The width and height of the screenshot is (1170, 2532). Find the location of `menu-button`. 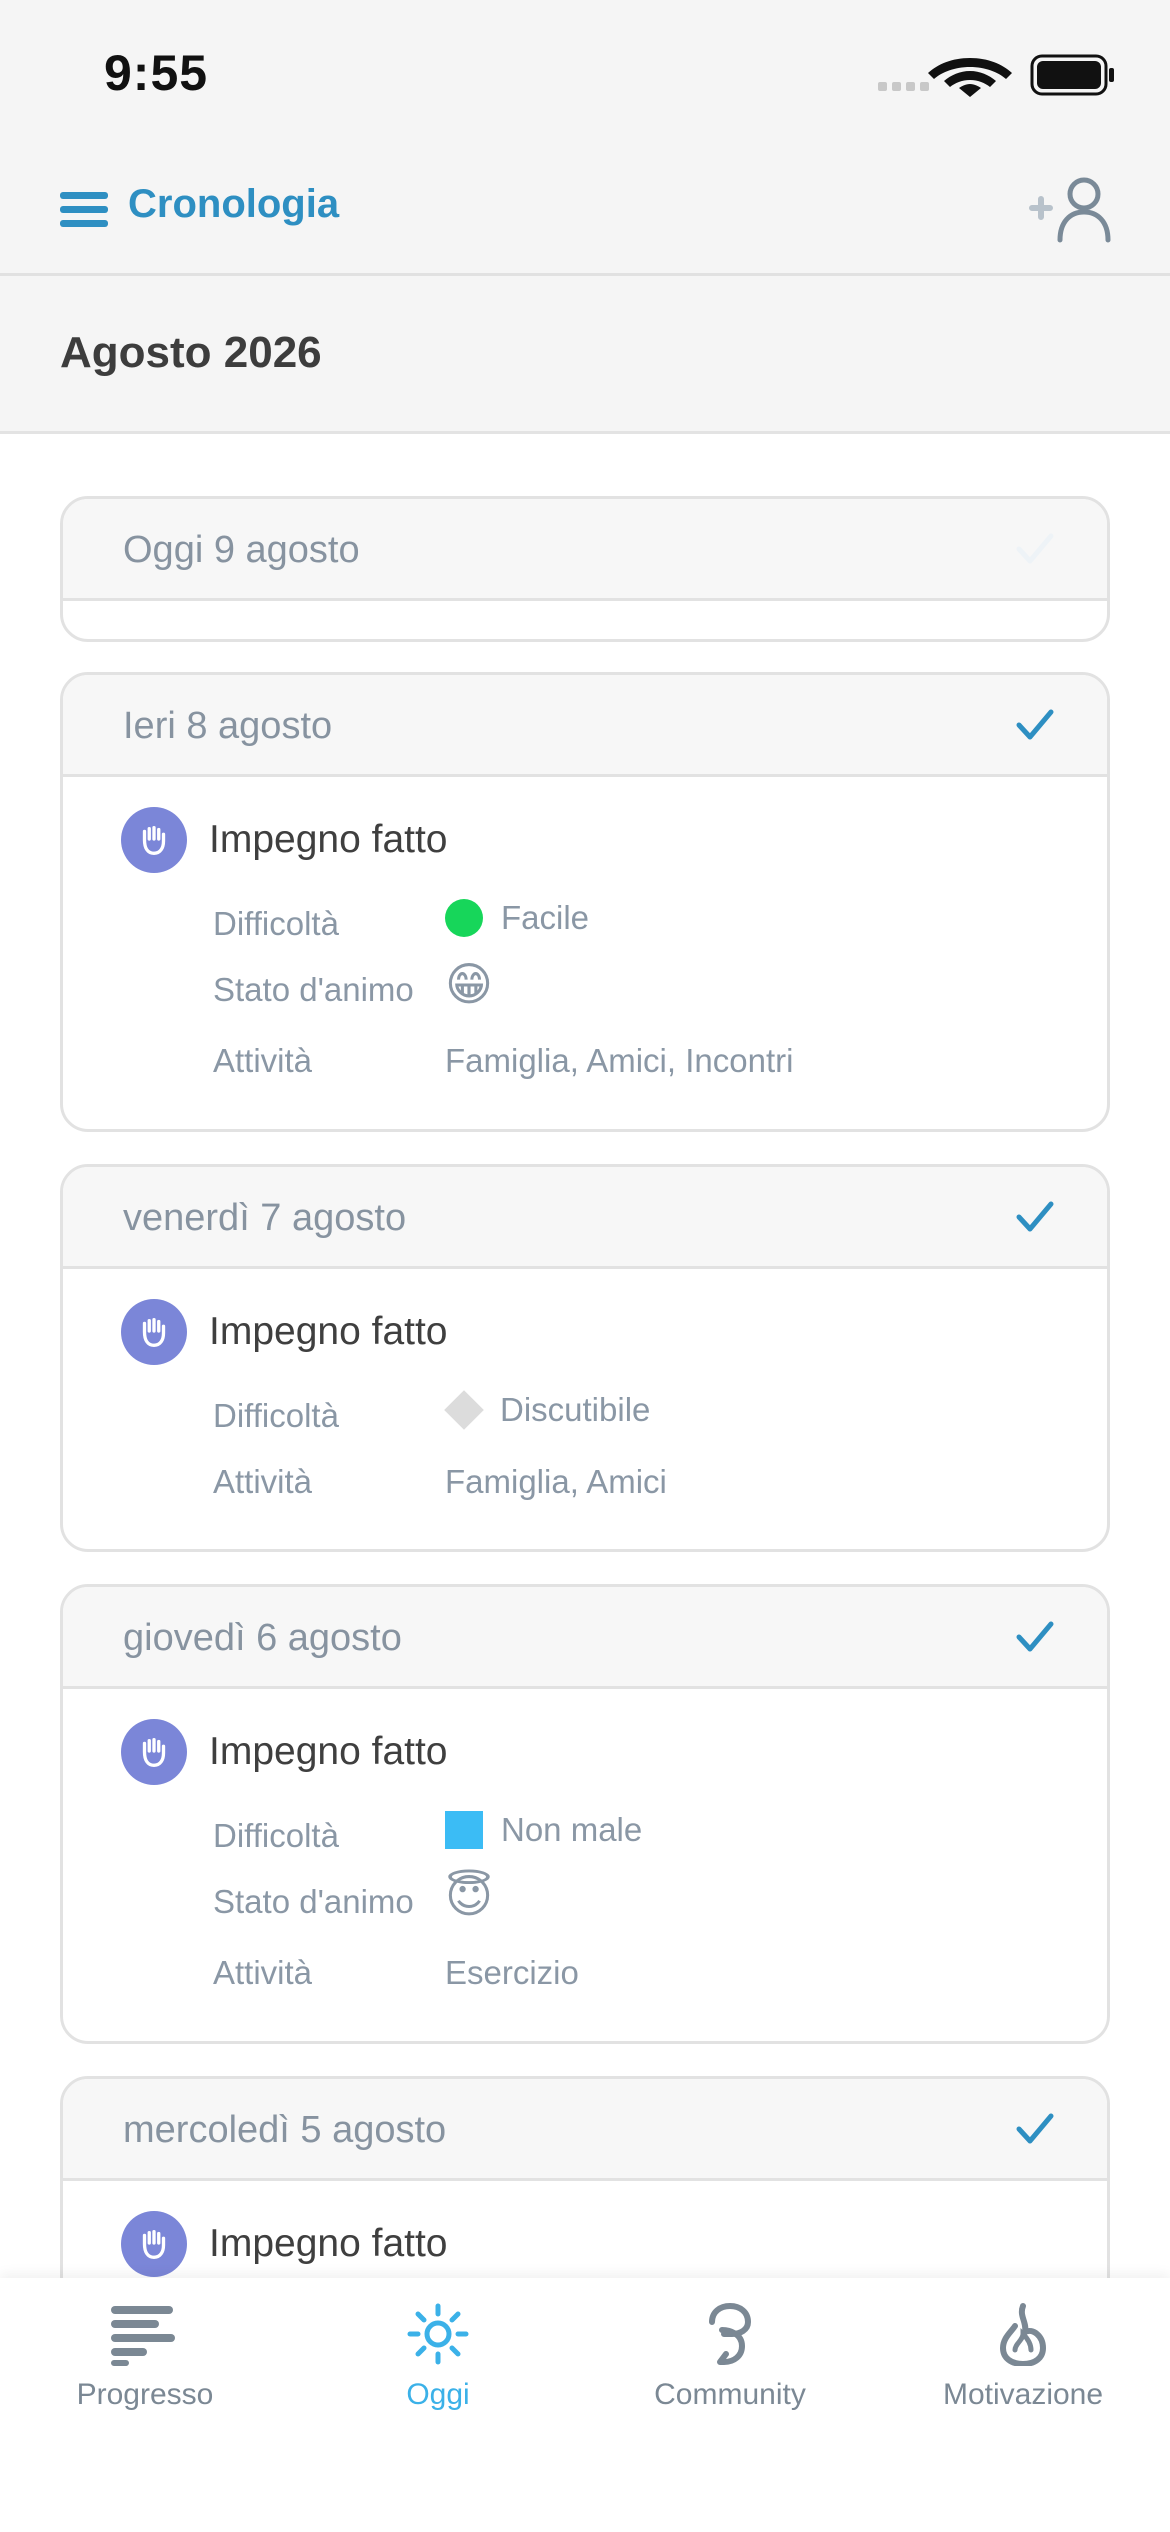

menu-button is located at coordinates (84, 210).